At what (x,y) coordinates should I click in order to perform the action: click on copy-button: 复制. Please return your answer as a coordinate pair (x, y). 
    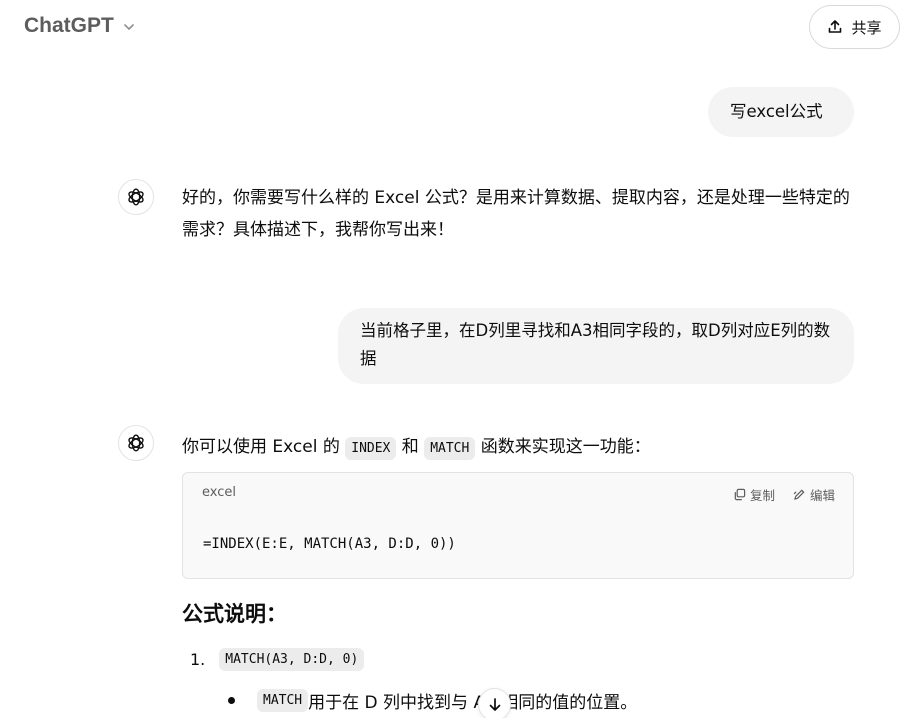
    Looking at the image, I should click on (754, 494).